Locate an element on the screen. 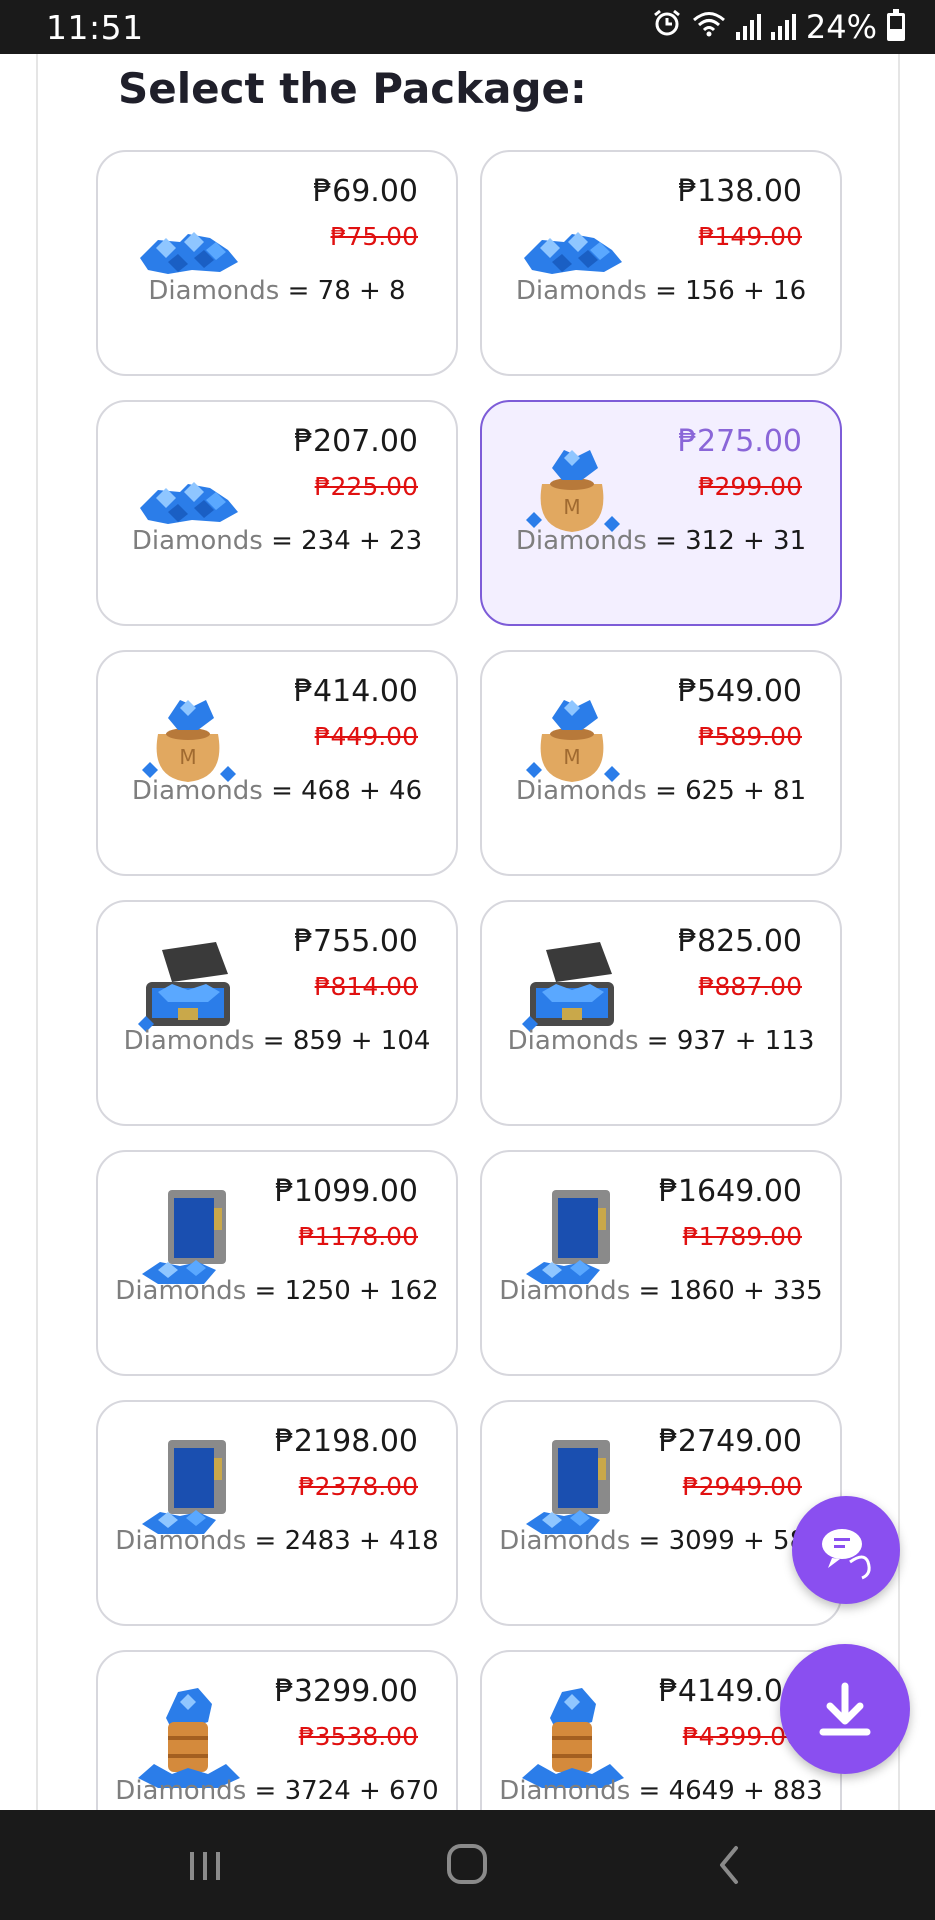 The image size is (935, 1920). package-description: Diamonds = 1860 + 335 is located at coordinates (661, 1291).